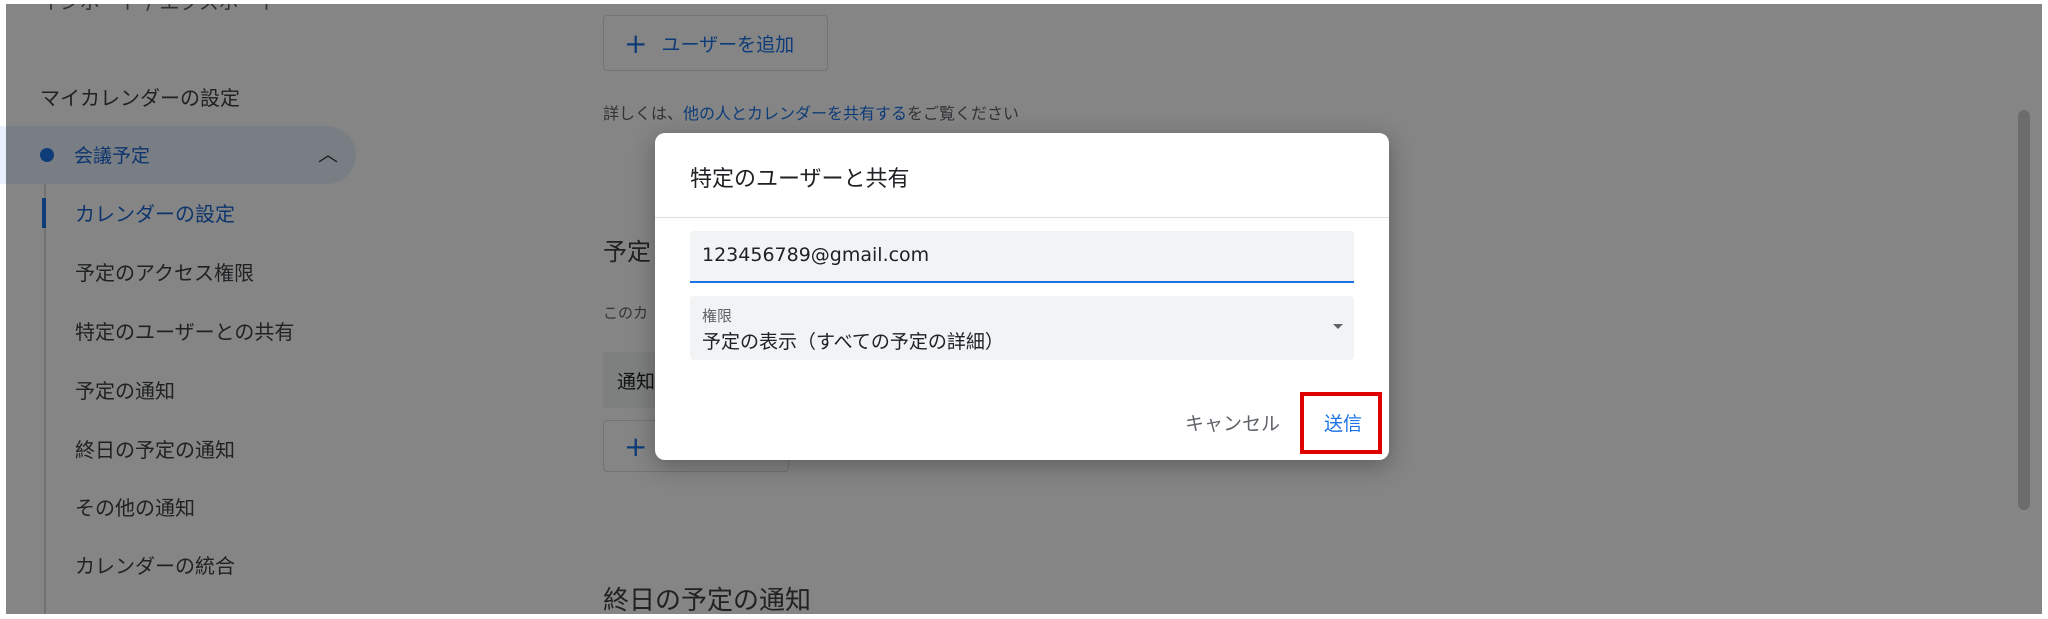 This screenshot has width=2048, height=619. I want to click on cancel-button: キャンセル, so click(1232, 422).